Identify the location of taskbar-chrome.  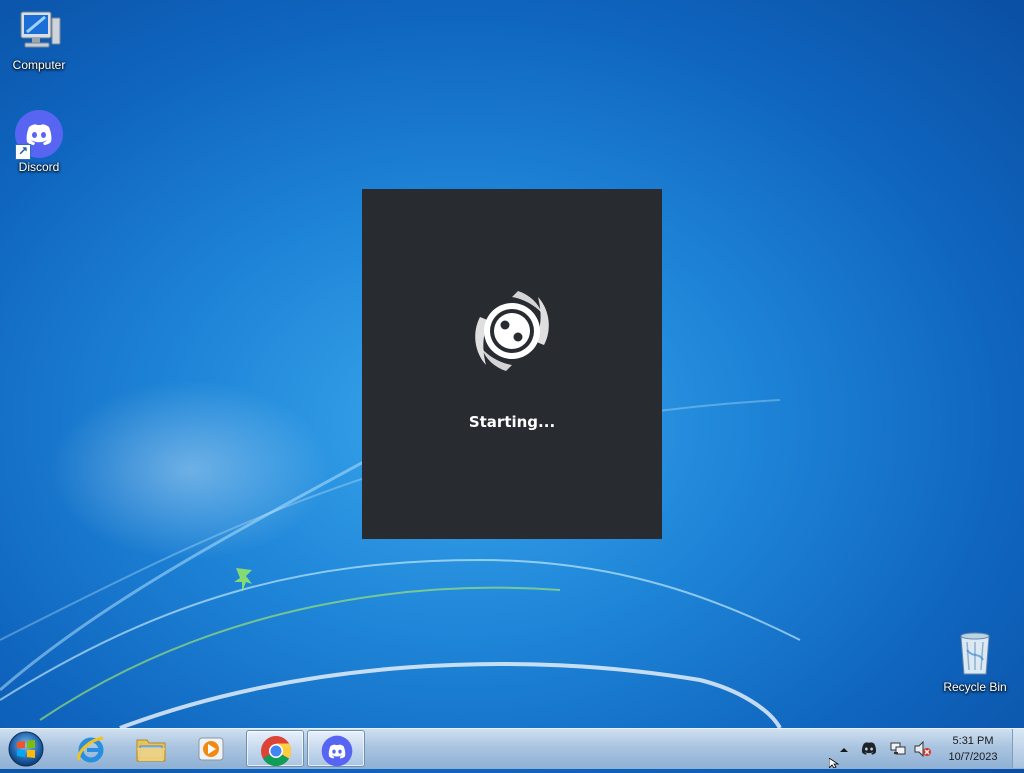
(275, 748).